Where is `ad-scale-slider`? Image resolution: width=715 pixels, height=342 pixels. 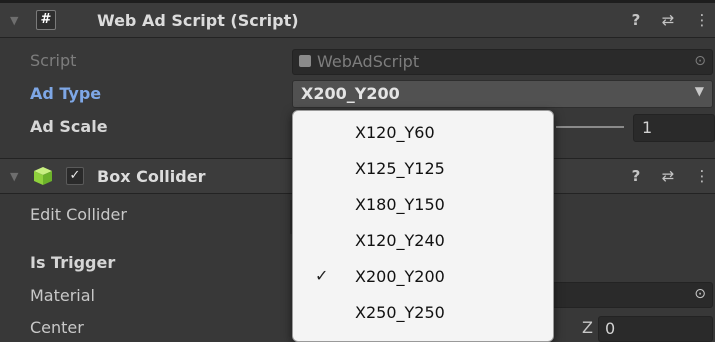
ad-scale-slider is located at coordinates (590, 127).